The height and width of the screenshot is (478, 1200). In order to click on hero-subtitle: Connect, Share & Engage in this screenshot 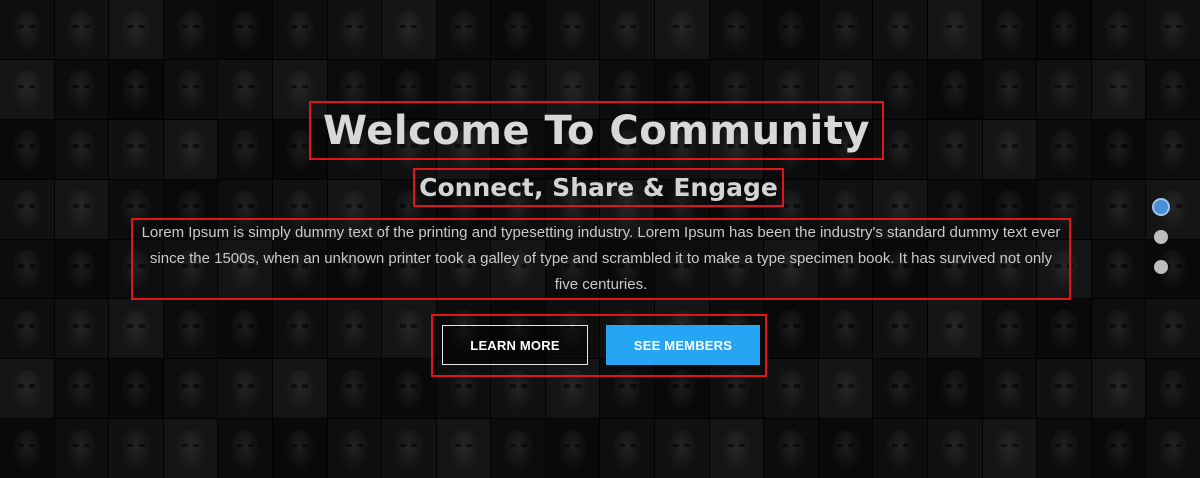, I will do `click(598, 187)`.